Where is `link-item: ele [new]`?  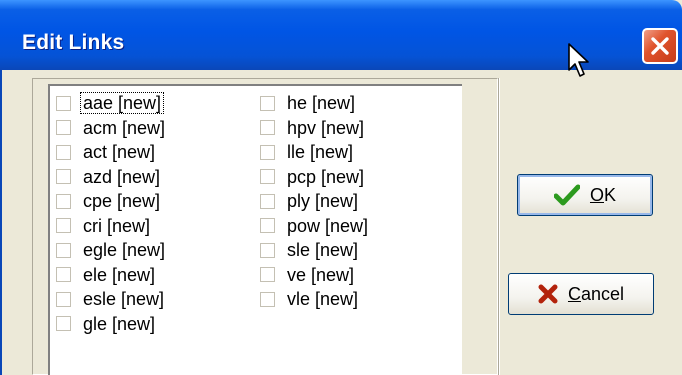 link-item: ele [new] is located at coordinates (106, 275).